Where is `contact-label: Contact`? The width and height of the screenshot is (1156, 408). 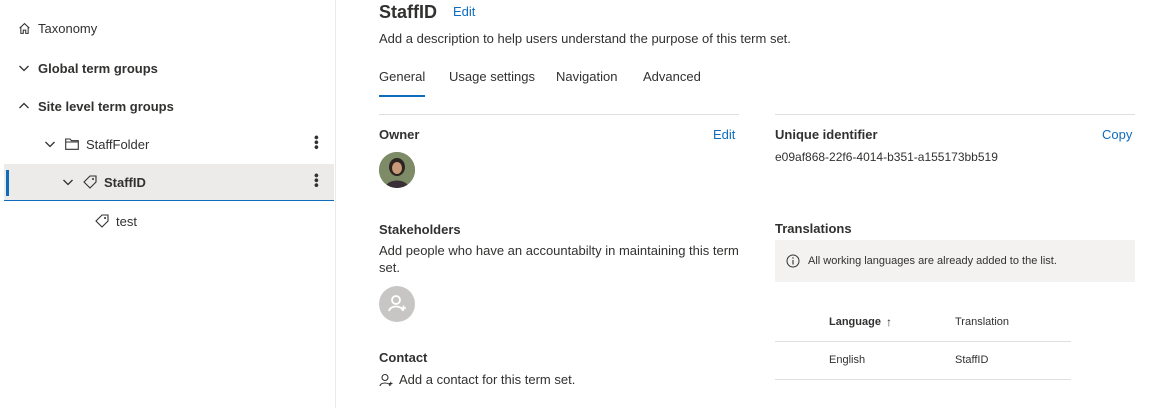 contact-label: Contact is located at coordinates (403, 357).